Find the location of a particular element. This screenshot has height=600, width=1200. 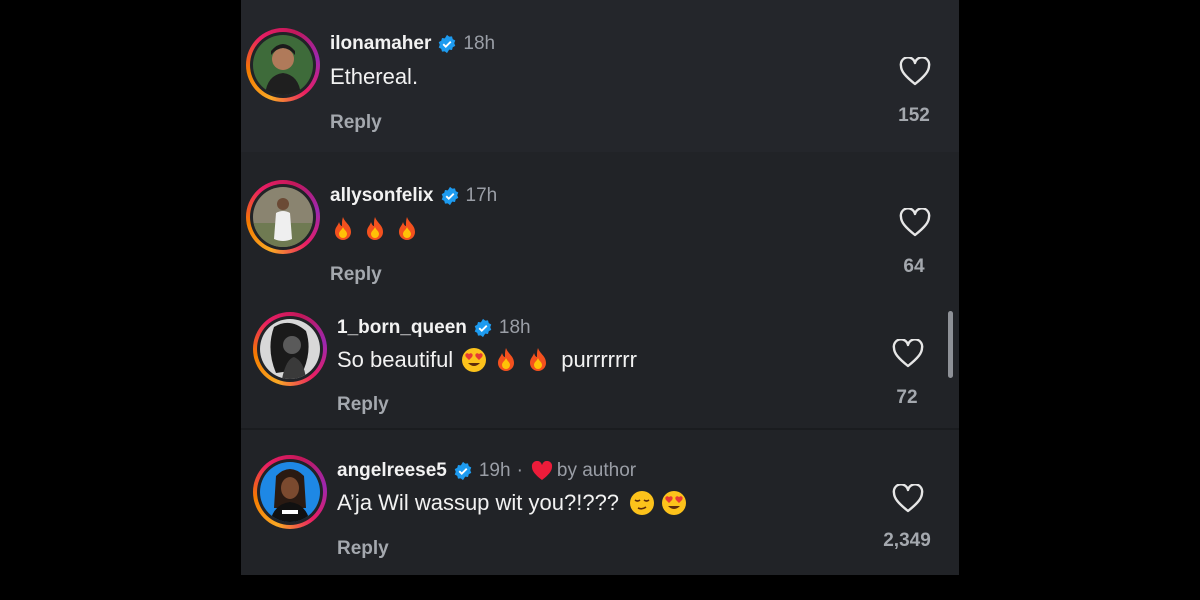

timestamp: 17h is located at coordinates (481, 195).